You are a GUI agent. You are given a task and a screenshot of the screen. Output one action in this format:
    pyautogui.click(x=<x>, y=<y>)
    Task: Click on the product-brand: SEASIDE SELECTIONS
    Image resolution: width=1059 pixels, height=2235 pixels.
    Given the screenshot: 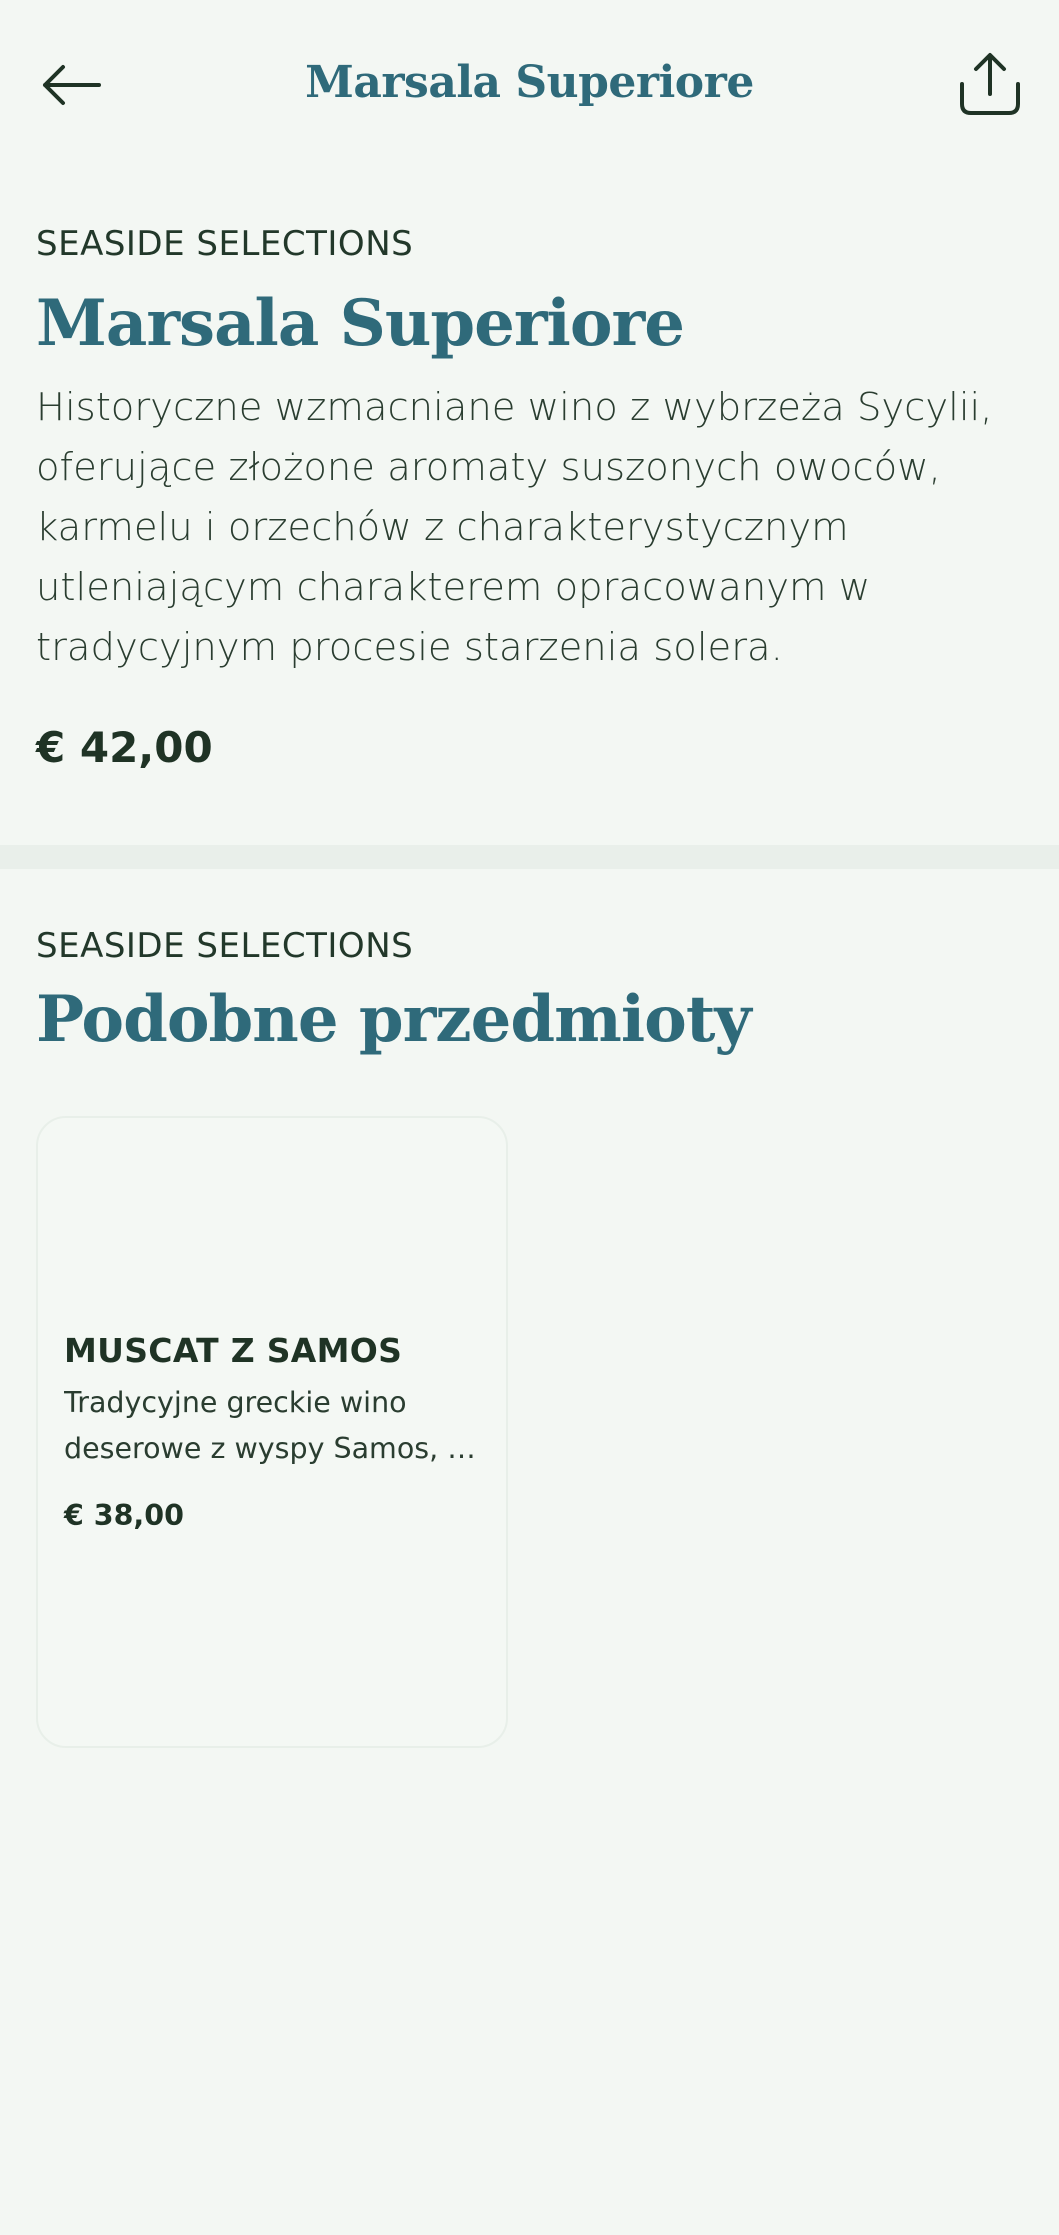 What is the action you would take?
    pyautogui.click(x=225, y=244)
    